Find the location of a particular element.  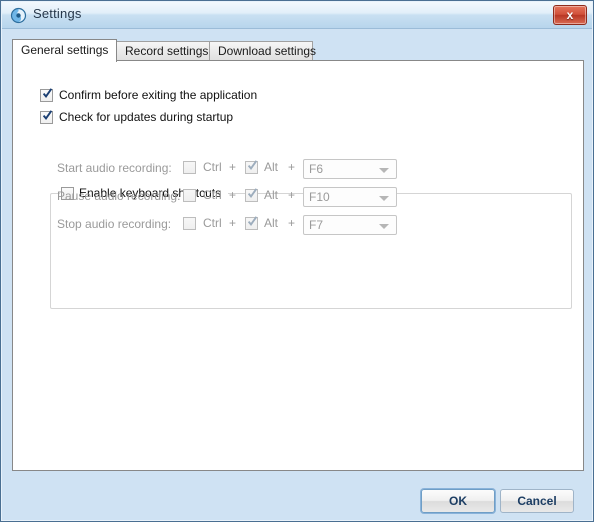

confirm-exit-checkbox is located at coordinates (46, 95).